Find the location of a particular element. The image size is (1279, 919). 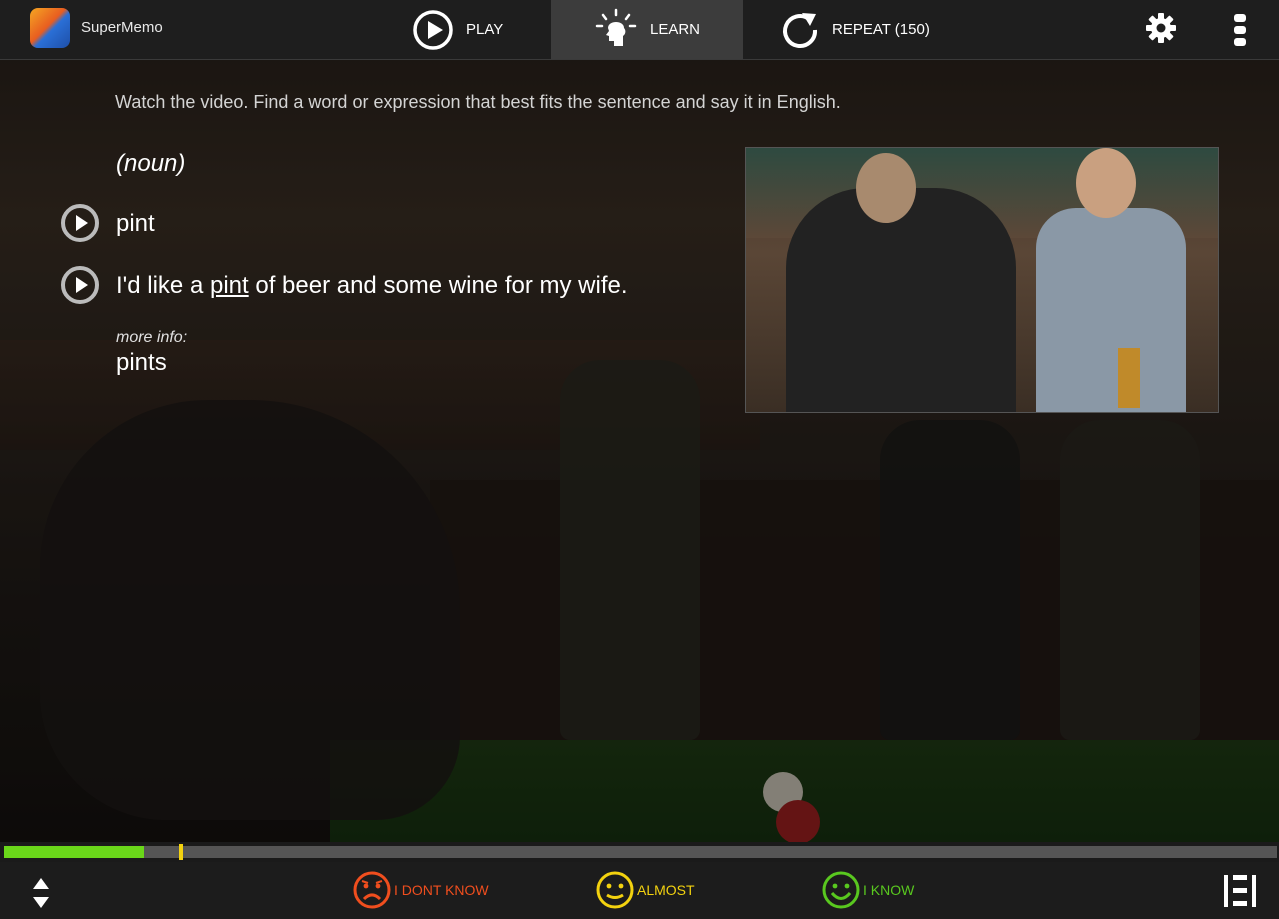

neutral-face-icon is located at coordinates (615, 890).